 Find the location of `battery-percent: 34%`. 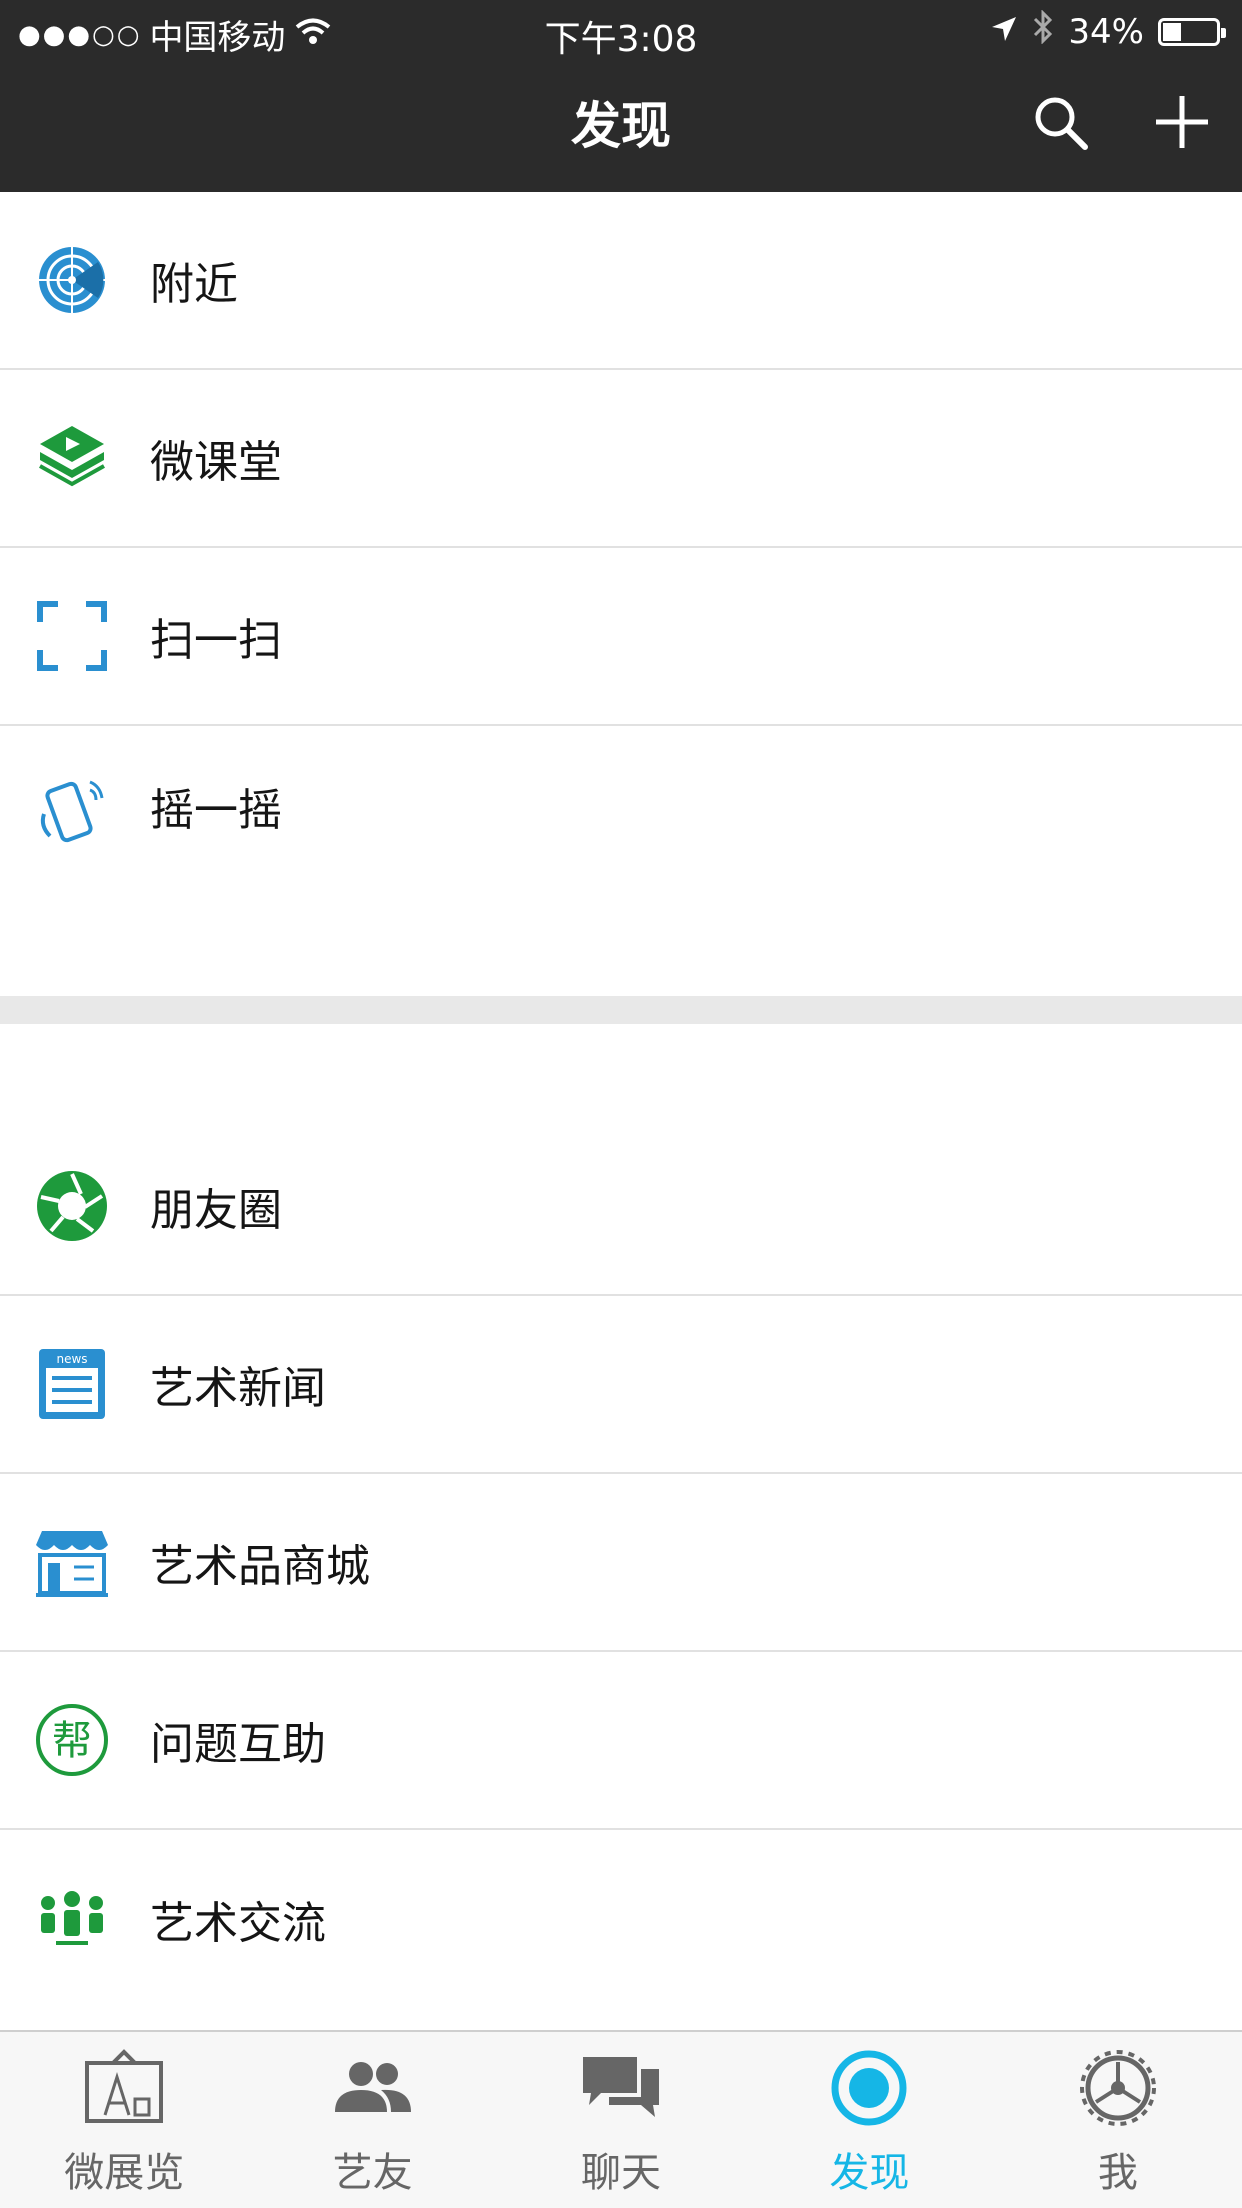

battery-percent: 34% is located at coordinates (1106, 31).